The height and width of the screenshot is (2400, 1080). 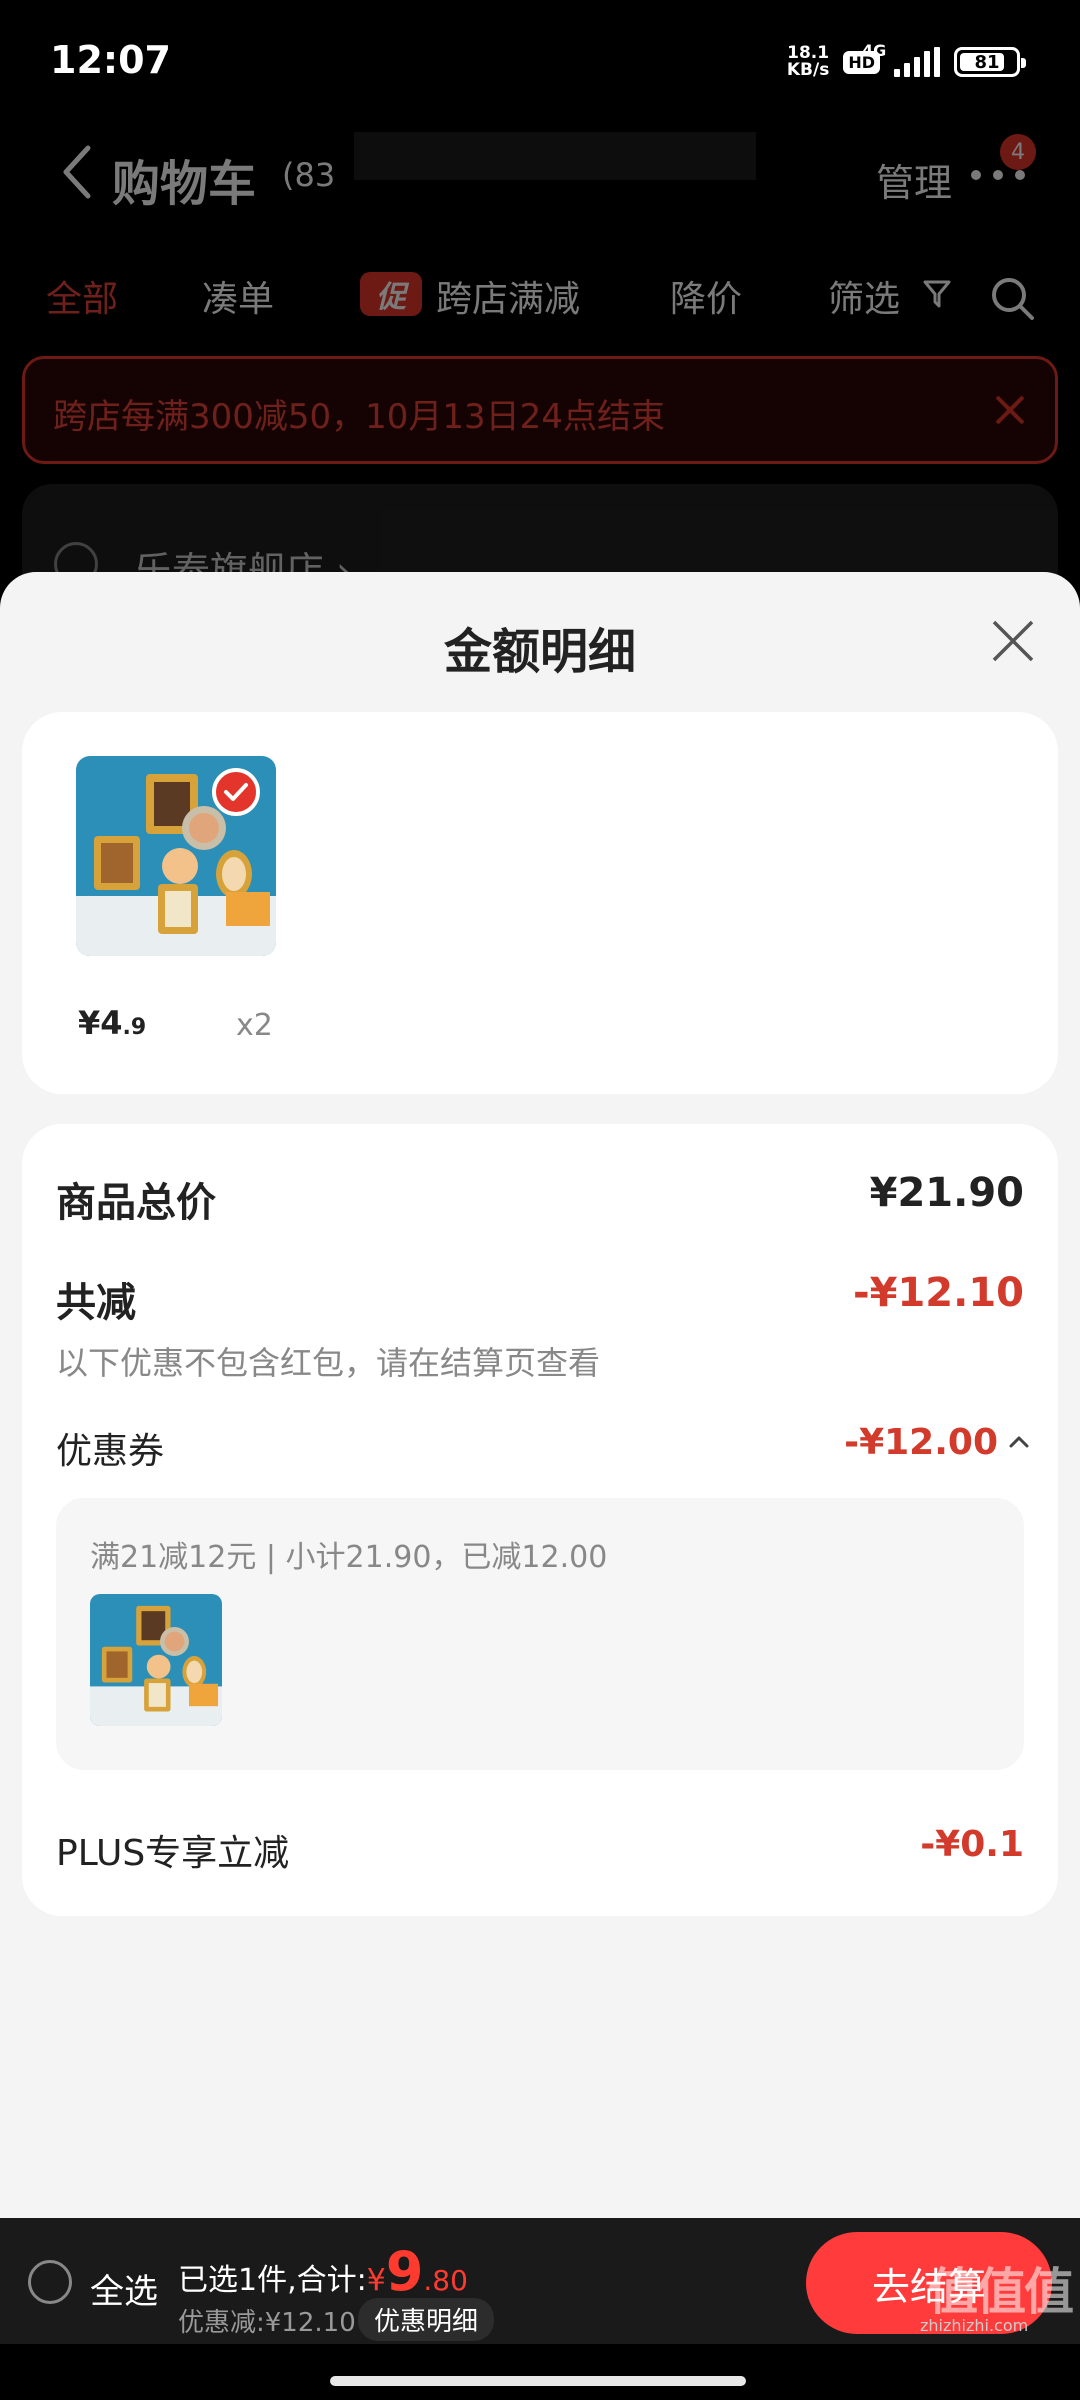 I want to click on tab-price-drop: 降价, so click(x=706, y=296).